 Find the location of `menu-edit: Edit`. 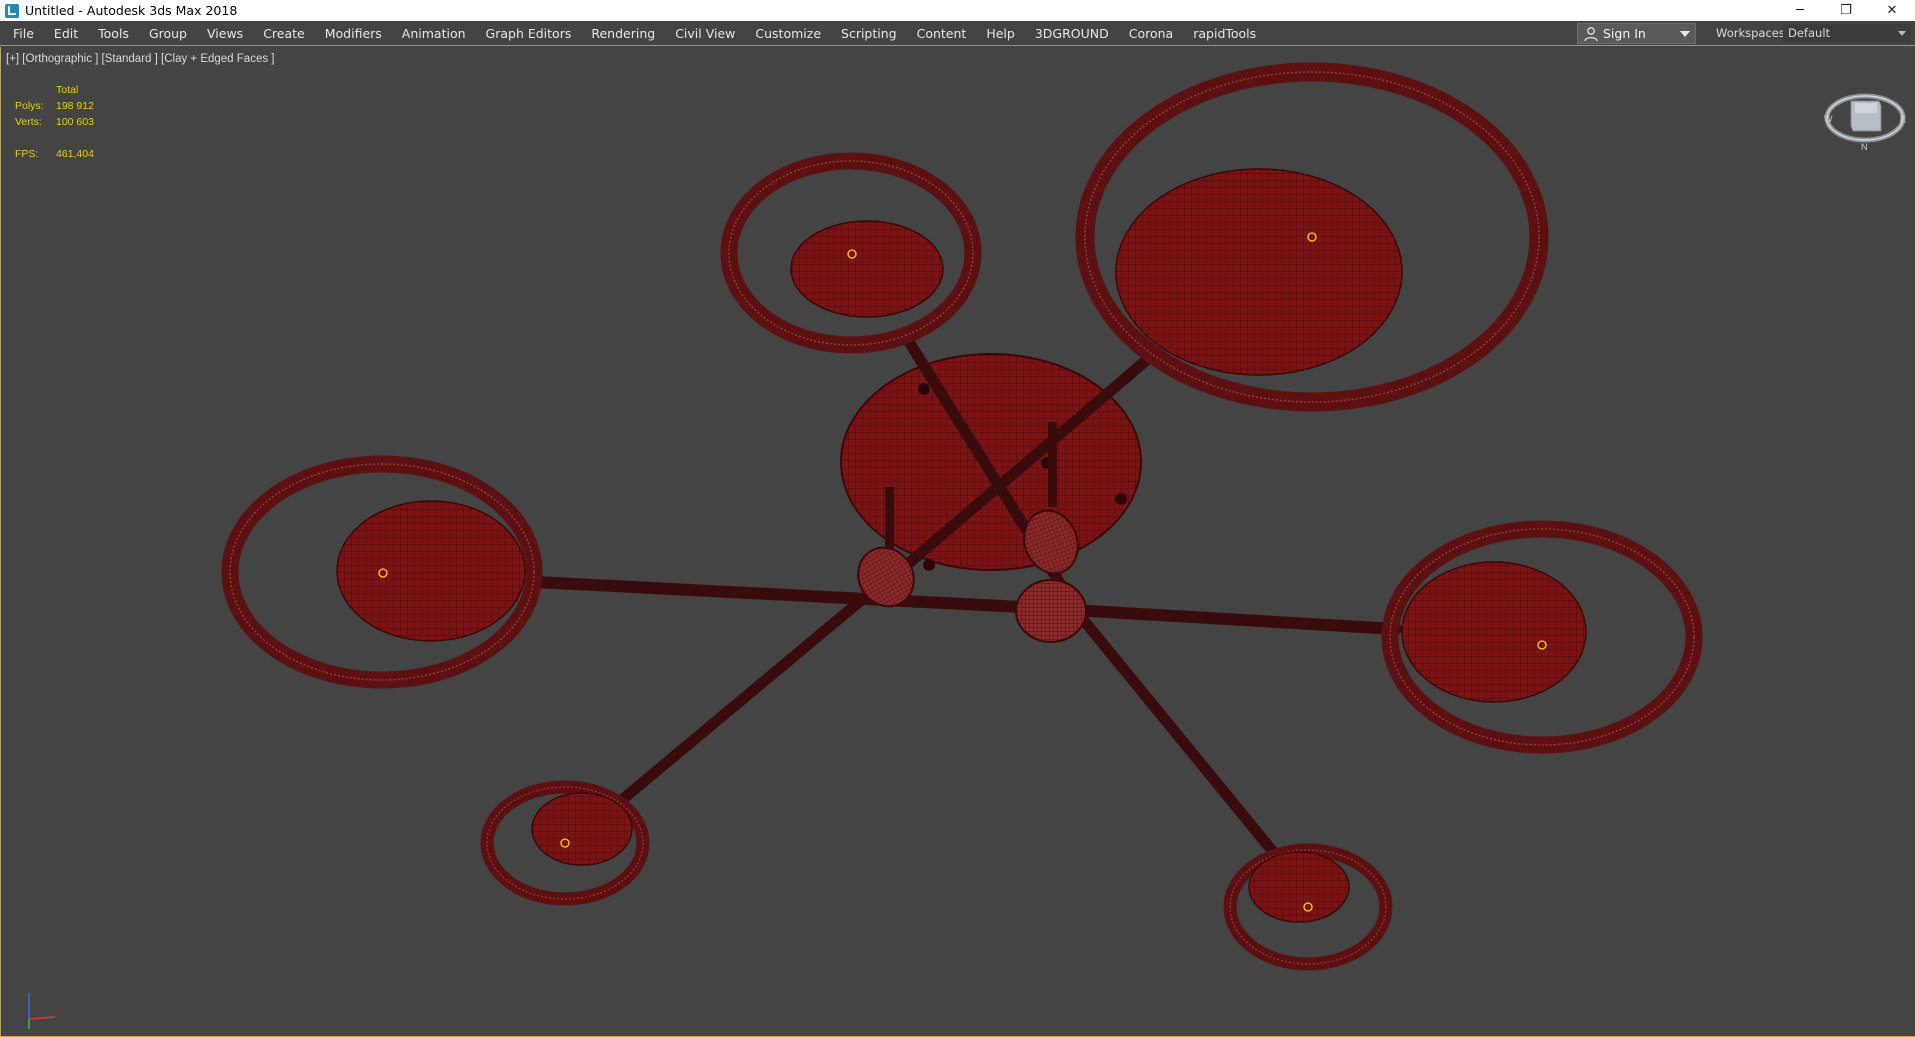

menu-edit: Edit is located at coordinates (66, 33).